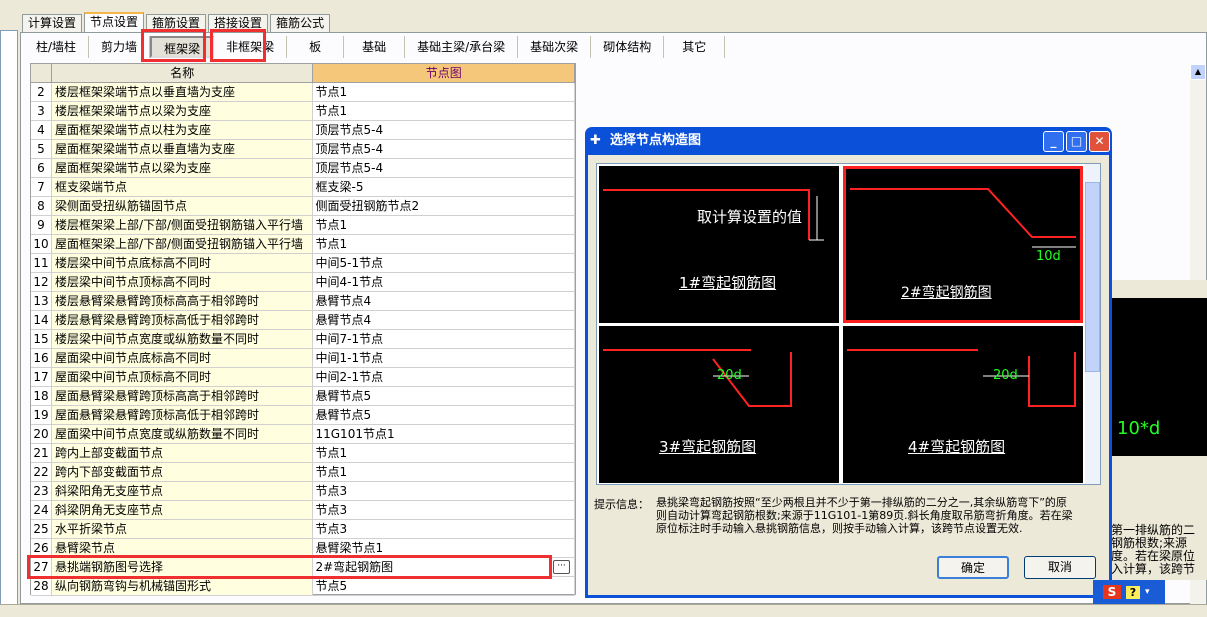 The width and height of the screenshot is (1207, 617). What do you see at coordinates (52, 23) in the screenshot?
I see `tab-calc-settings: 计算设置` at bounding box center [52, 23].